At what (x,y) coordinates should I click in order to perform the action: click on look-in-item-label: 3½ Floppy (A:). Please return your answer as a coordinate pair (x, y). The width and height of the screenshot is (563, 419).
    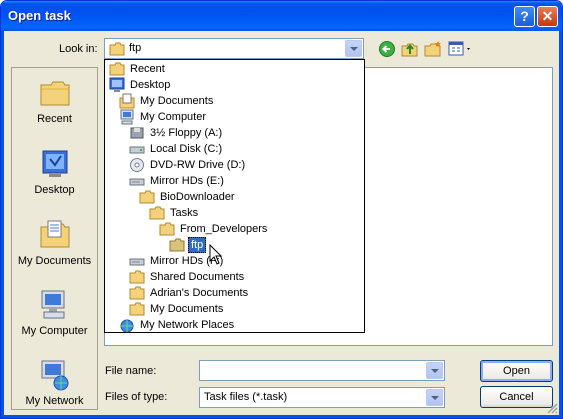
    Looking at the image, I should click on (186, 133).